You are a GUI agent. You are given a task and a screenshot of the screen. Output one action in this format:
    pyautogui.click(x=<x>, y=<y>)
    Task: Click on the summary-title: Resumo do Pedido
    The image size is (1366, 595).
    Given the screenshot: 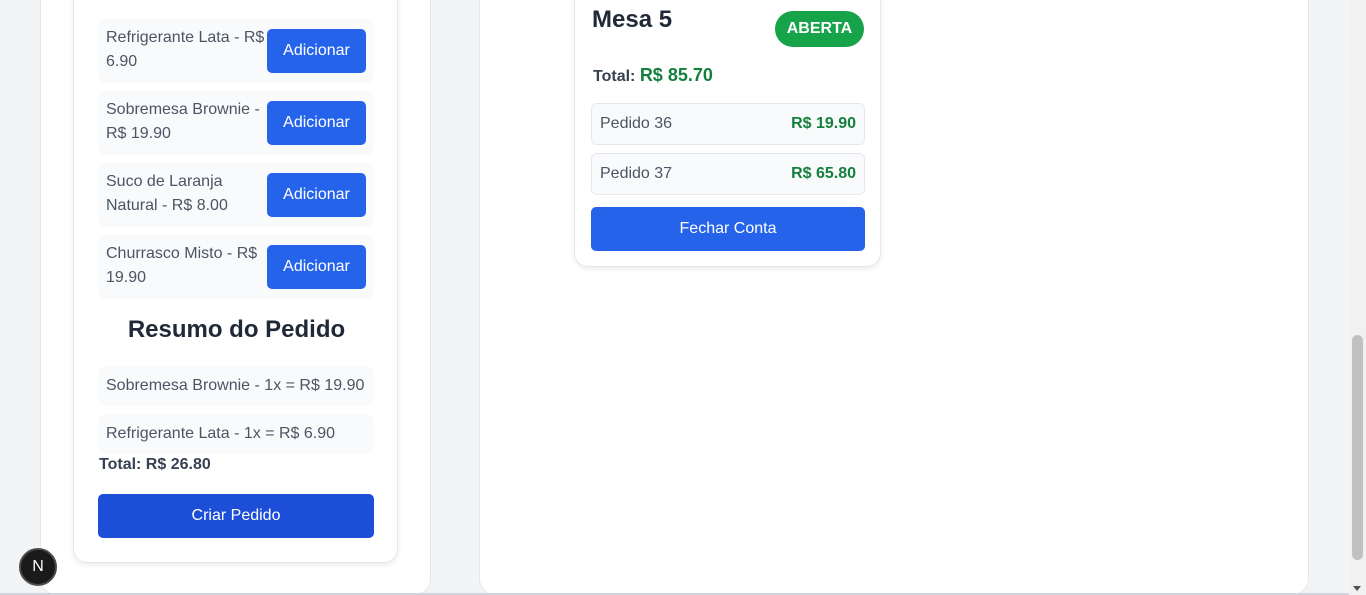 What is the action you would take?
    pyautogui.click(x=236, y=329)
    